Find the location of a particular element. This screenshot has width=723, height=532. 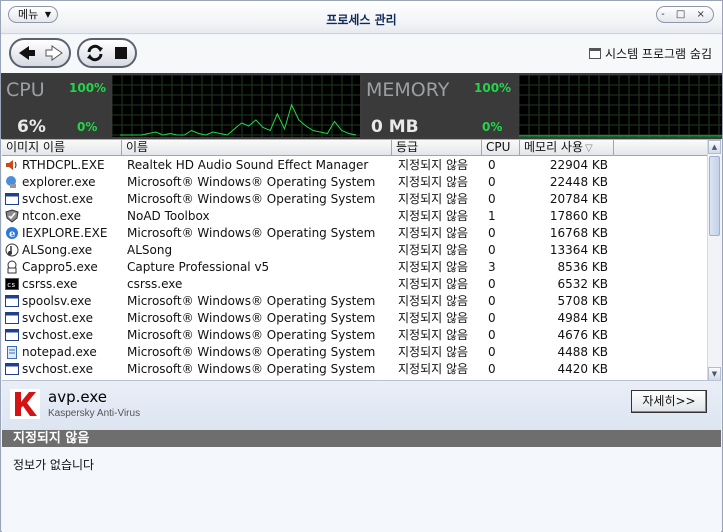

cell-memory: 20784 KB is located at coordinates (578, 199).